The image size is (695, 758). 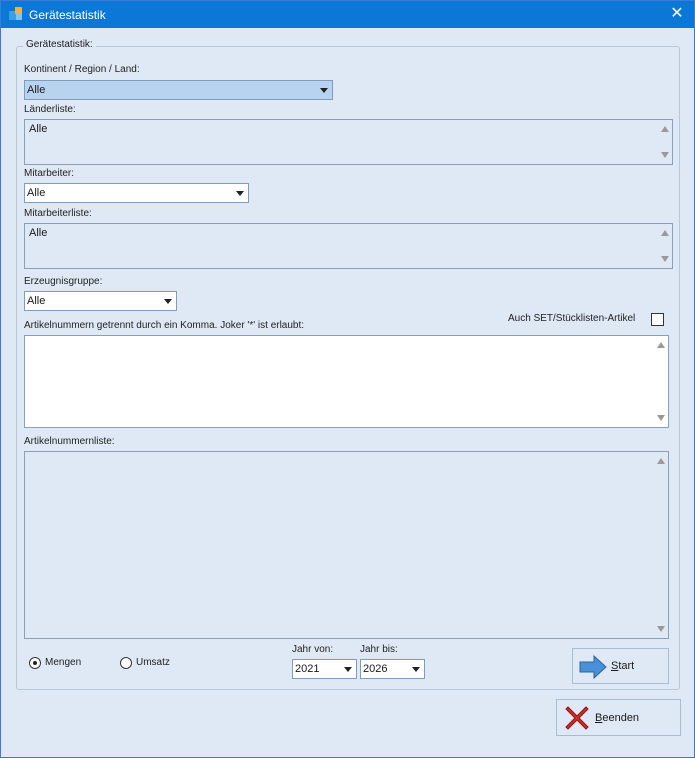 What do you see at coordinates (324, 669) in the screenshot?
I see `year-from-select: 2021` at bounding box center [324, 669].